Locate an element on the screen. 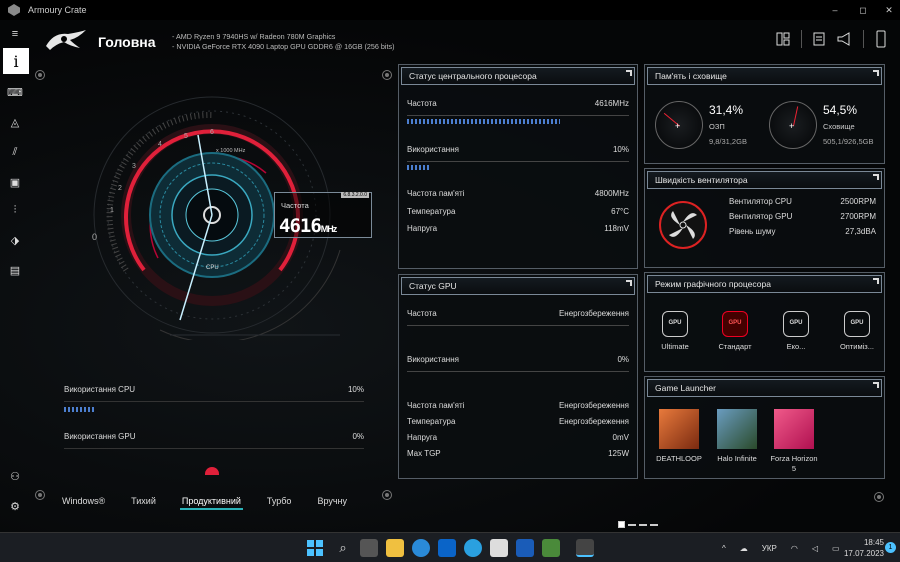  gauge-tick: 6 is located at coordinates (212, 132).